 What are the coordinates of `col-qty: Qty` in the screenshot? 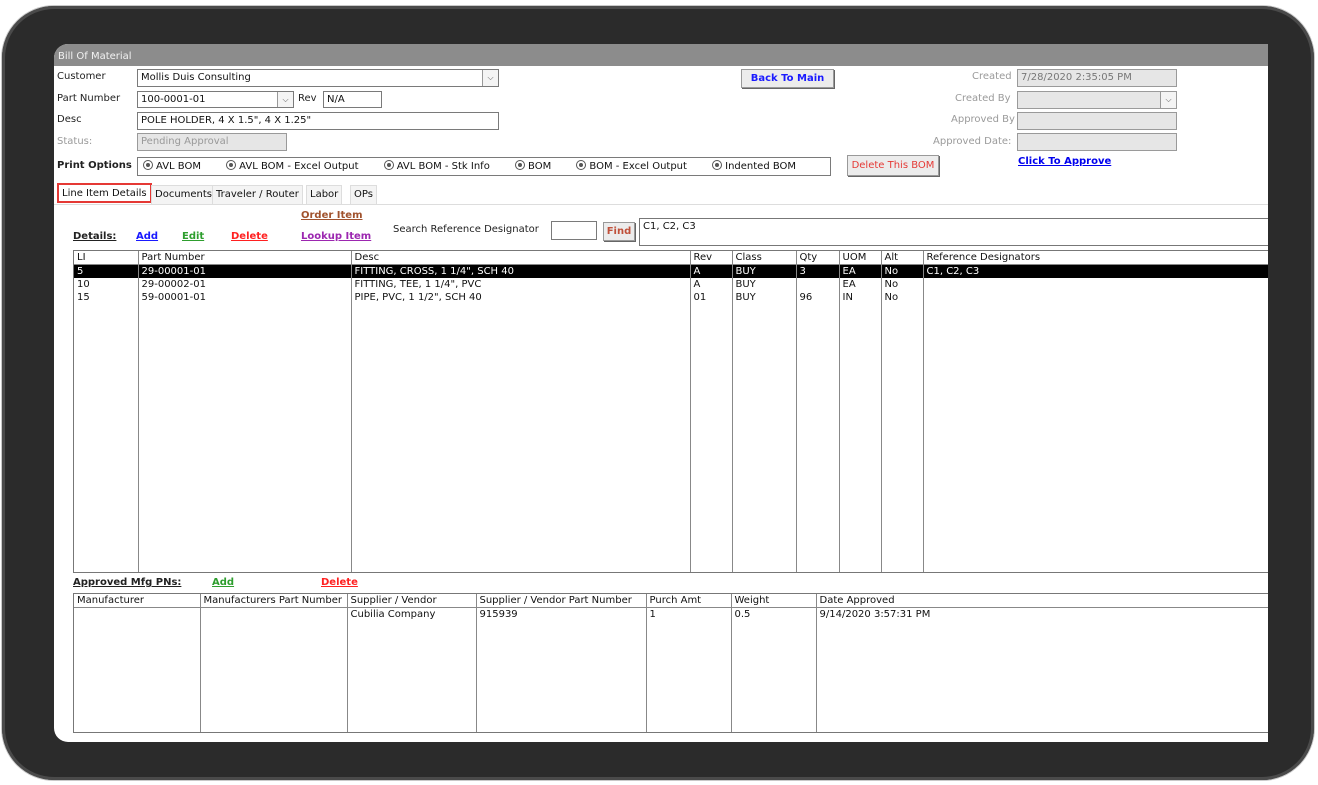 It's located at (818, 258).